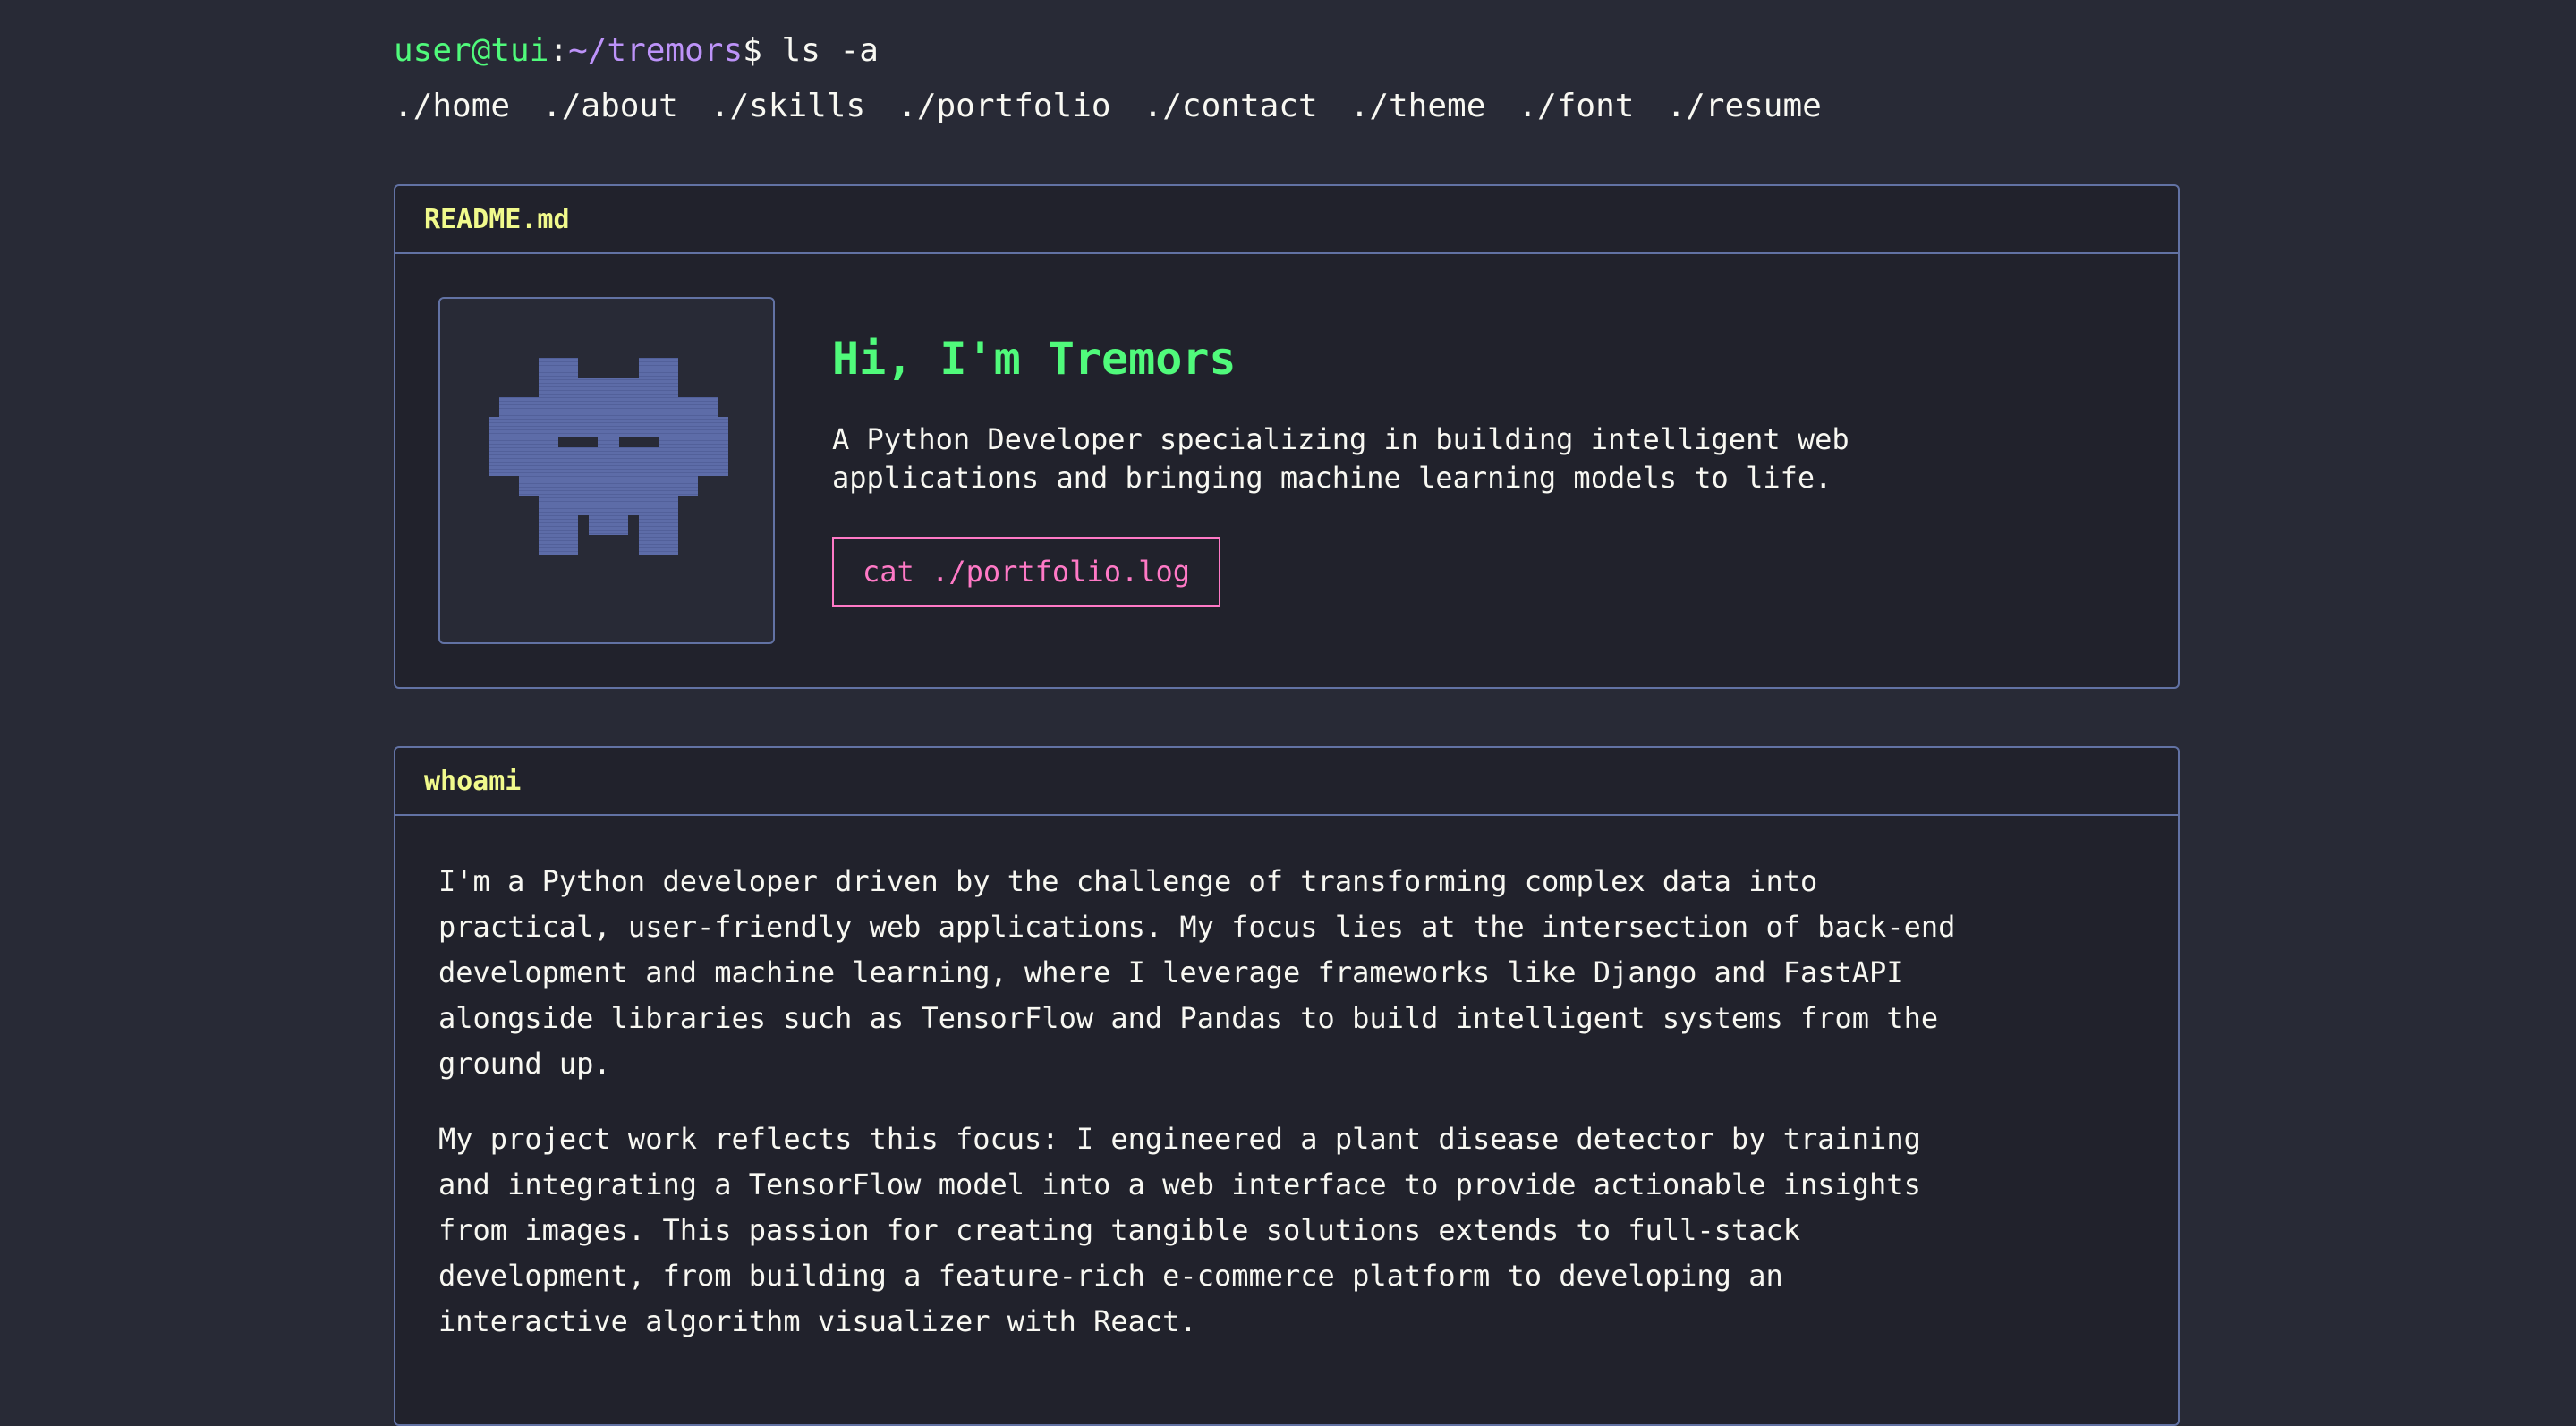 This screenshot has height=1426, width=2576. I want to click on prompt-colon: :, so click(558, 51).